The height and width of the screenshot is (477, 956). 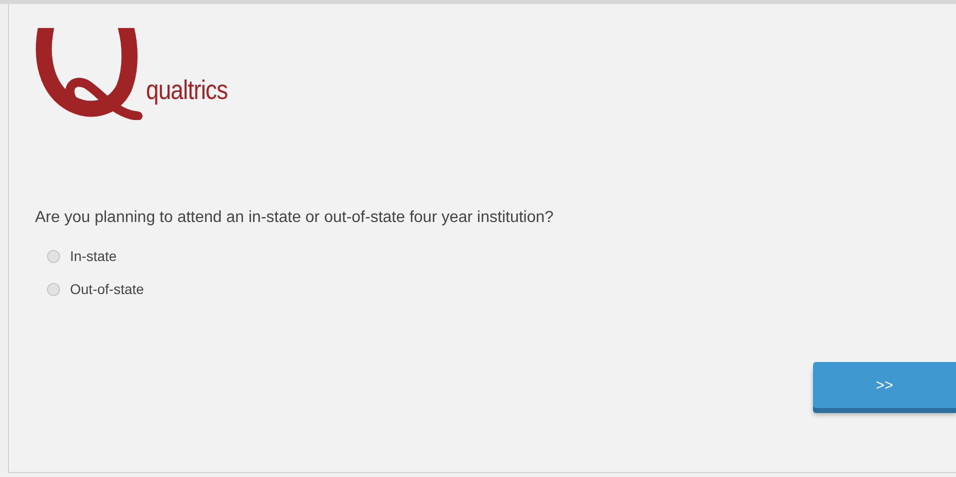 What do you see at coordinates (89, 74) in the screenshot?
I see `logo-mark-icon` at bounding box center [89, 74].